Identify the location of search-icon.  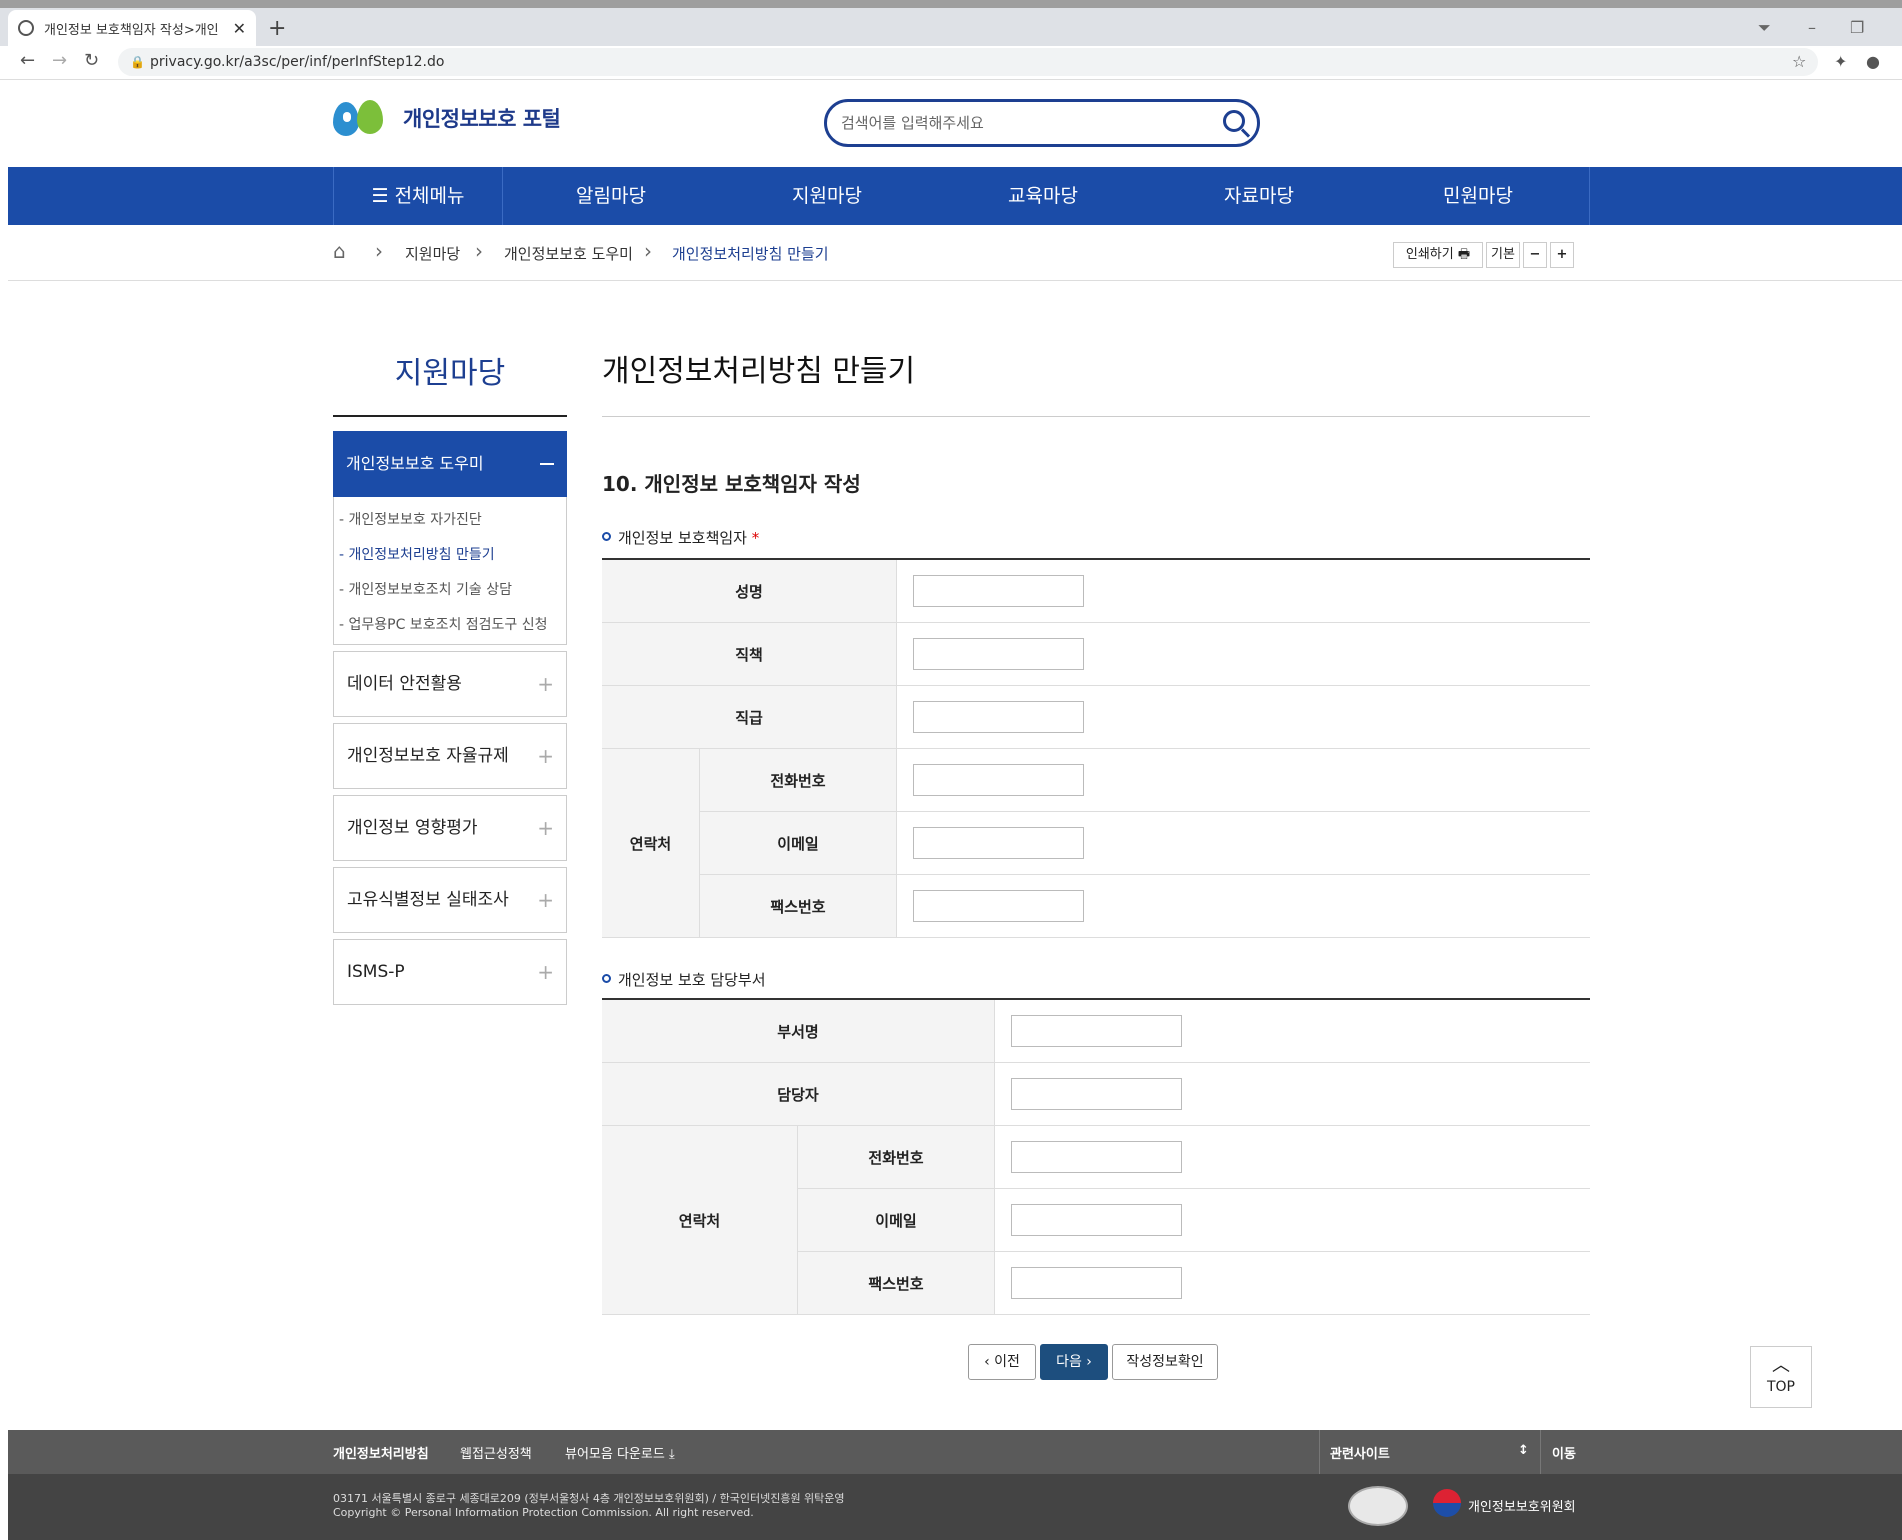
(1234, 121).